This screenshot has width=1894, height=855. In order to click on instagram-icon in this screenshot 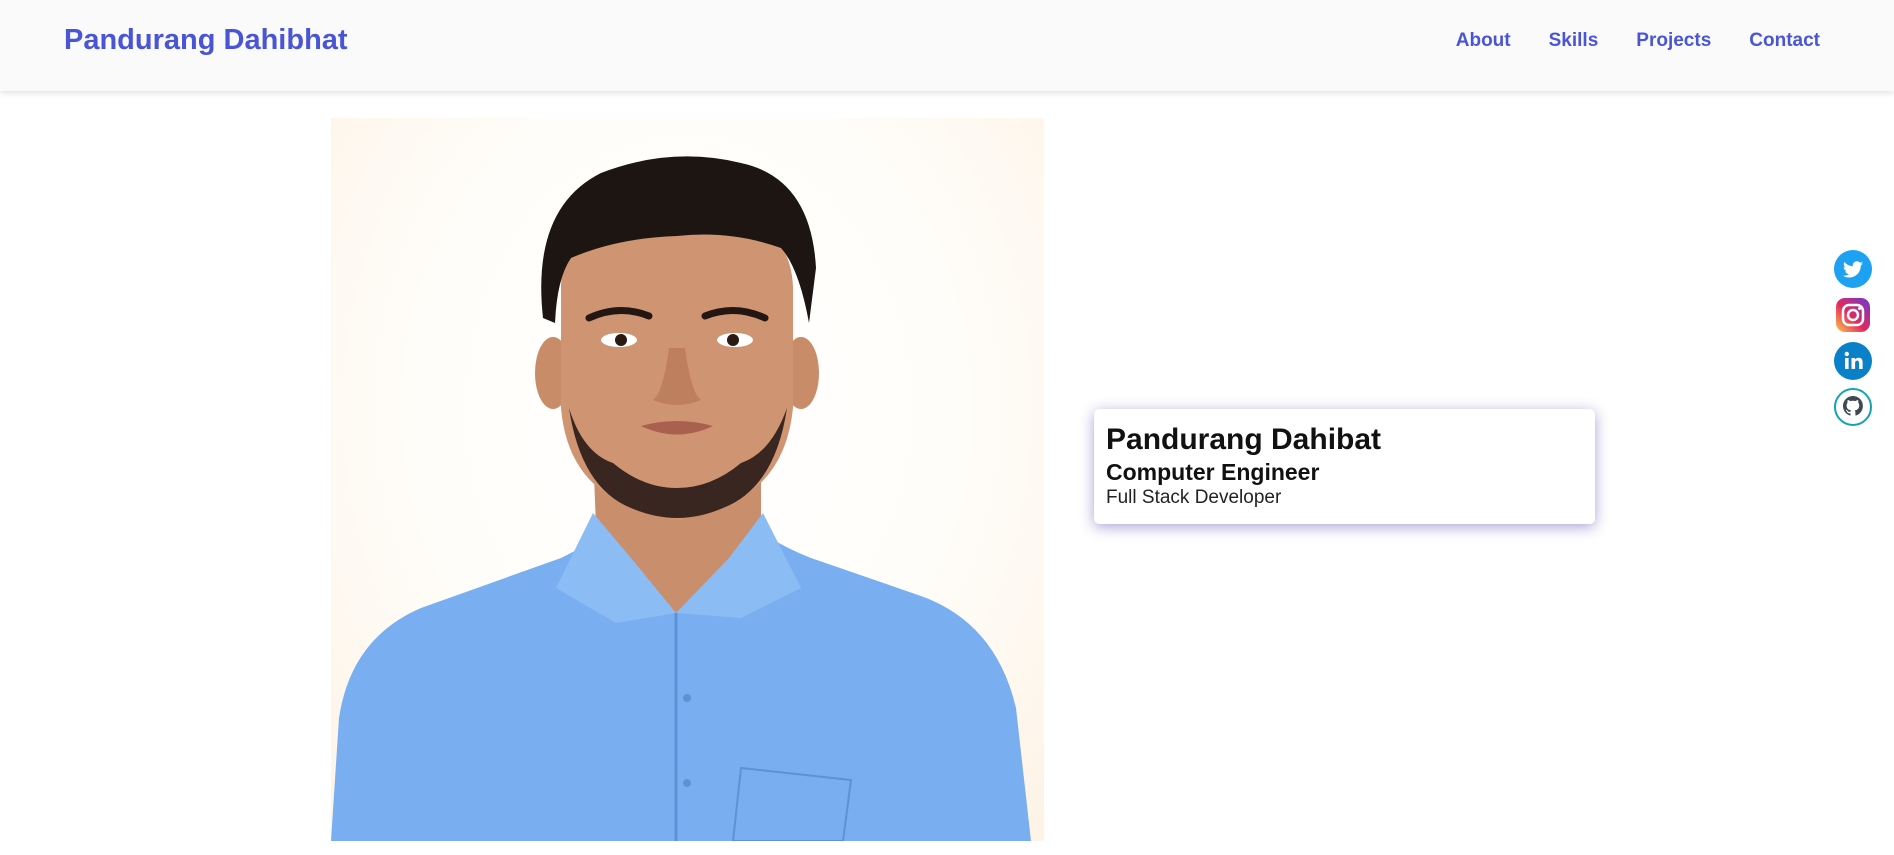, I will do `click(1853, 315)`.